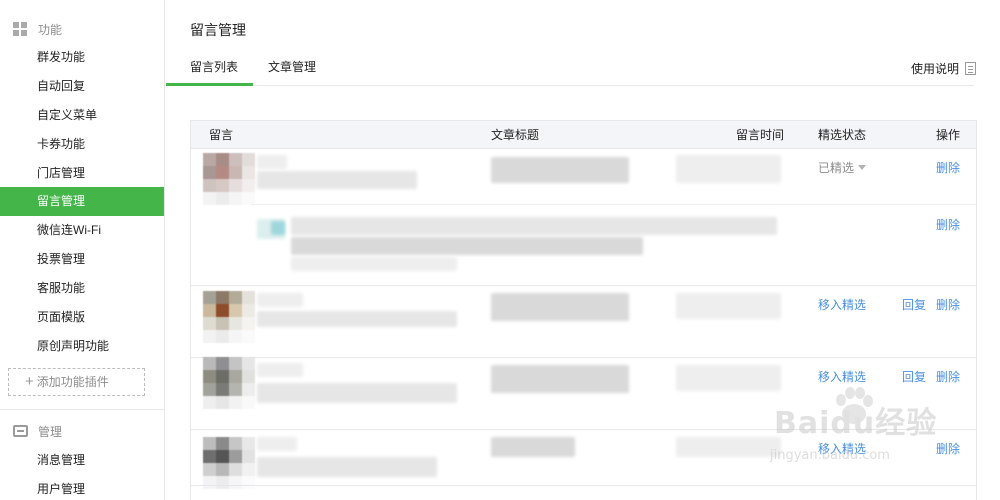  What do you see at coordinates (970, 68) in the screenshot?
I see `document-icon` at bounding box center [970, 68].